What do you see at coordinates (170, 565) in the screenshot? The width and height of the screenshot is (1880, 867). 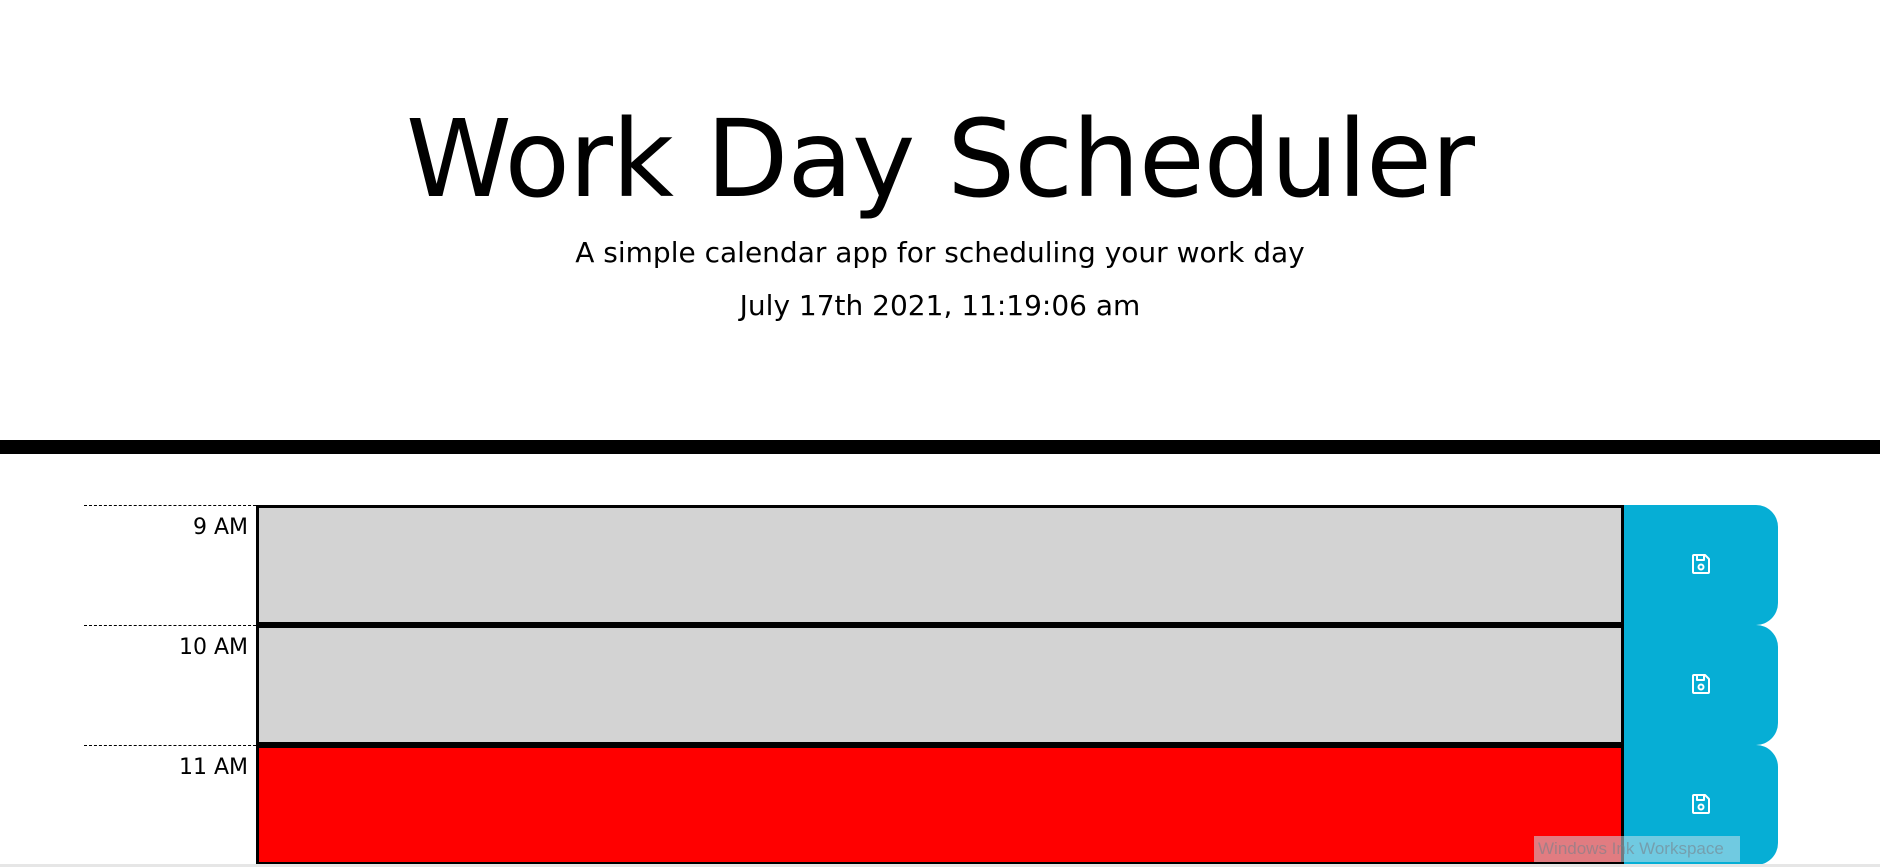 I see `hour-label: 9 AM` at bounding box center [170, 565].